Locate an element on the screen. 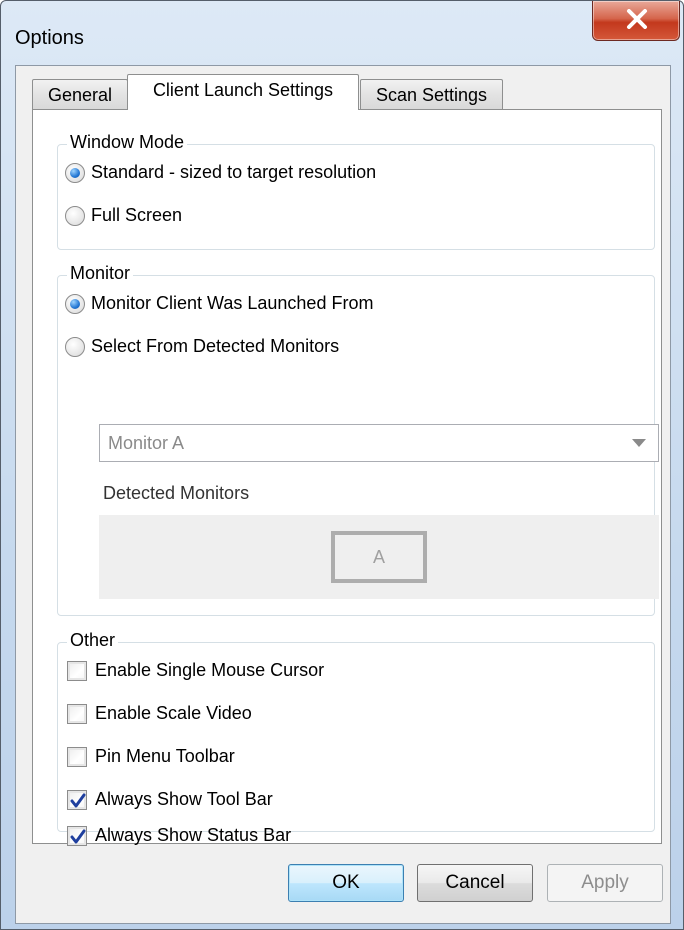 Image resolution: width=684 pixels, height=930 pixels. check-show-tool-bar-label: Always Show Tool Bar is located at coordinates (184, 799).